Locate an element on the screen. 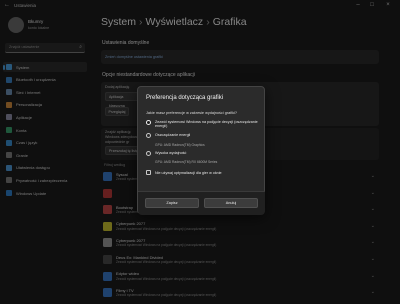  save-button: Zapisz is located at coordinates (172, 203).